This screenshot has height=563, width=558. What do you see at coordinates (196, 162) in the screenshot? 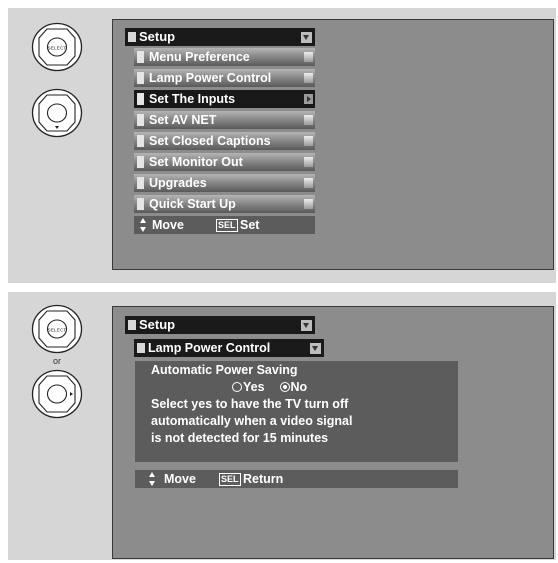
I see `menu-item-label: Set Monitor Out` at bounding box center [196, 162].